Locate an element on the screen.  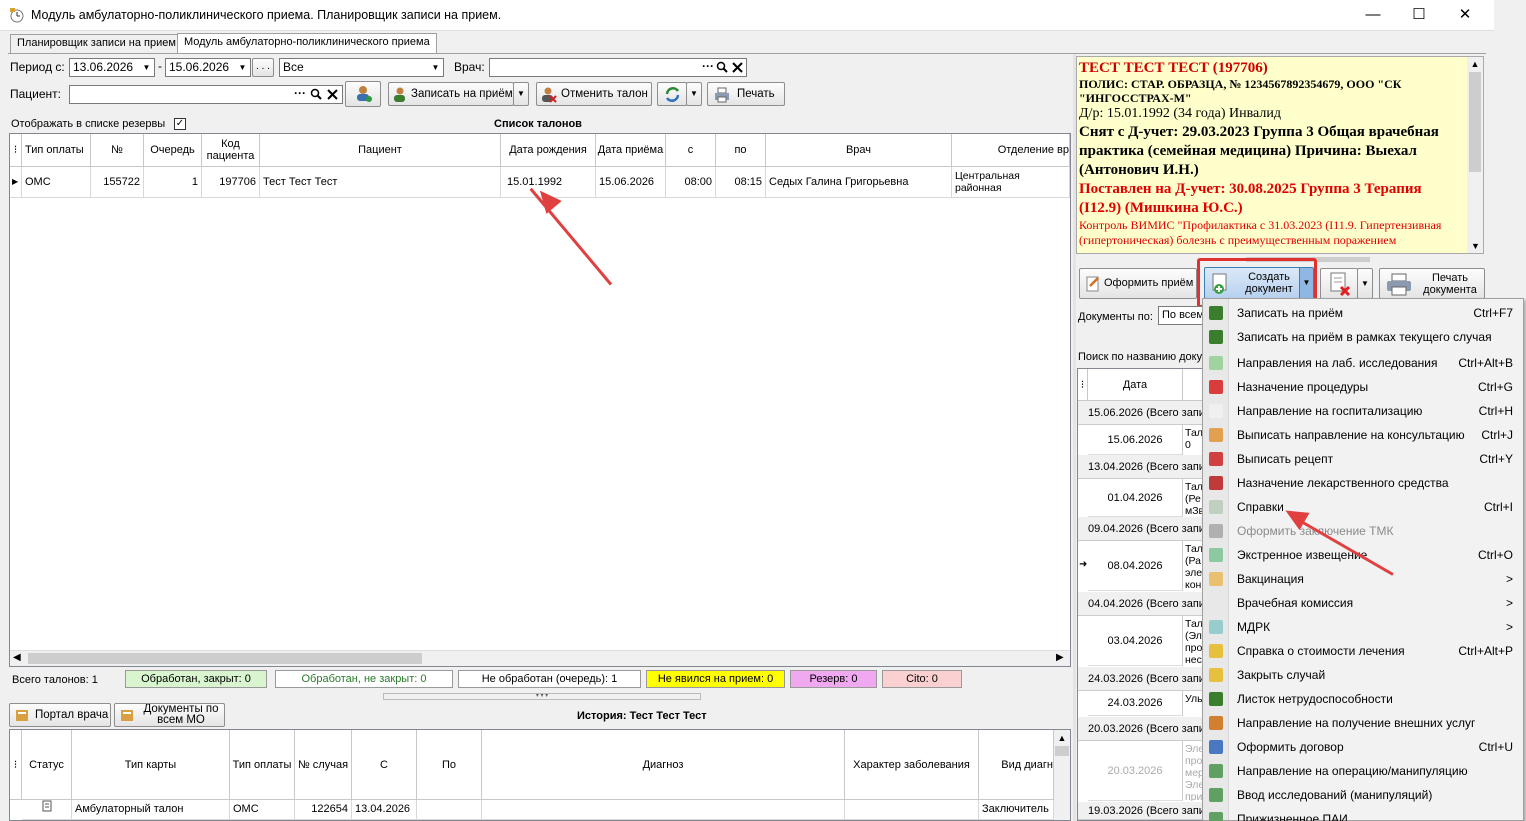
cell-from: 08:00 is located at coordinates (691, 182).